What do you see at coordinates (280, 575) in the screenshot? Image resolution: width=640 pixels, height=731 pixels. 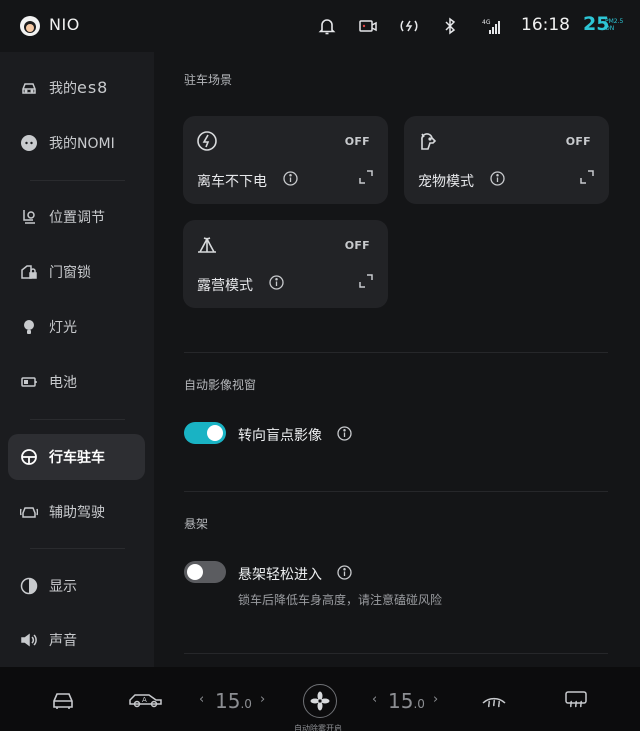 I see `easy-entry-label: 悬架轻松进入` at bounding box center [280, 575].